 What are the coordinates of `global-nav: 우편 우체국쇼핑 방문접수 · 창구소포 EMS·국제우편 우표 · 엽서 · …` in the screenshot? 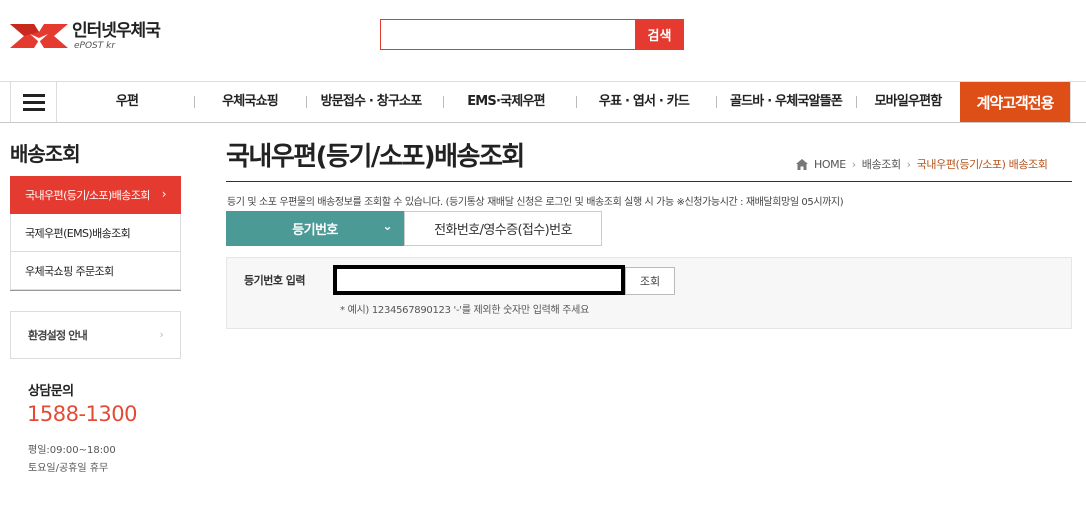 It's located at (543, 102).